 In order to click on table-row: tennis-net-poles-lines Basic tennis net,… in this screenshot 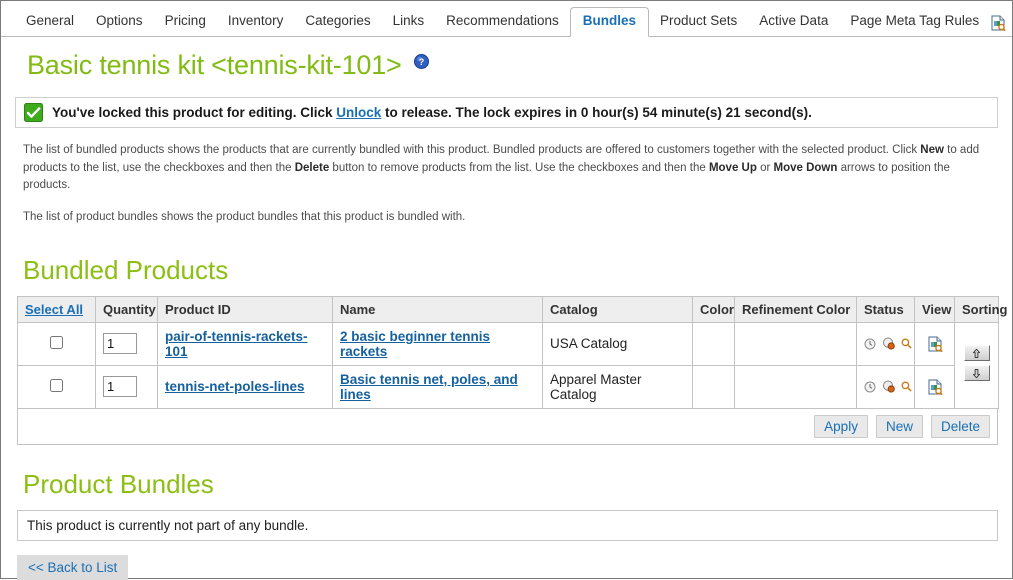, I will do `click(508, 386)`.